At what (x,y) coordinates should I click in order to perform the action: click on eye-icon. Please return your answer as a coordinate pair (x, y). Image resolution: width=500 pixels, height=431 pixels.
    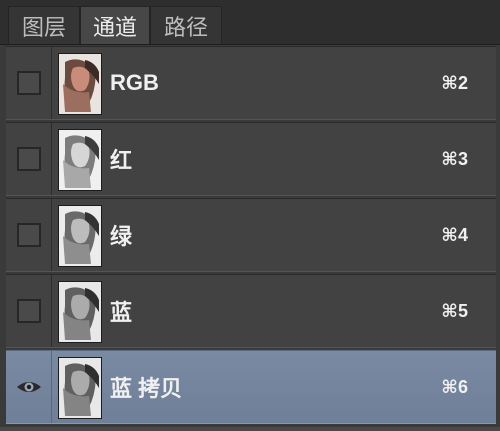
    Looking at the image, I should click on (29, 387).